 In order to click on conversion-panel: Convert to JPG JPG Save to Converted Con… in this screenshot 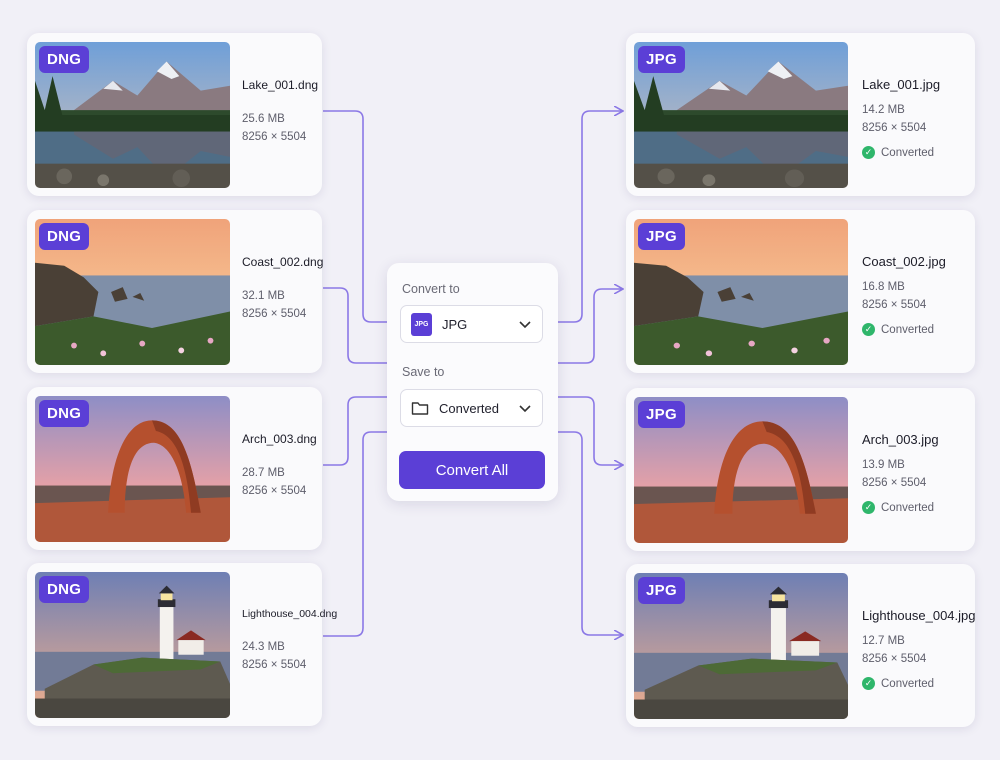, I will do `click(472, 382)`.